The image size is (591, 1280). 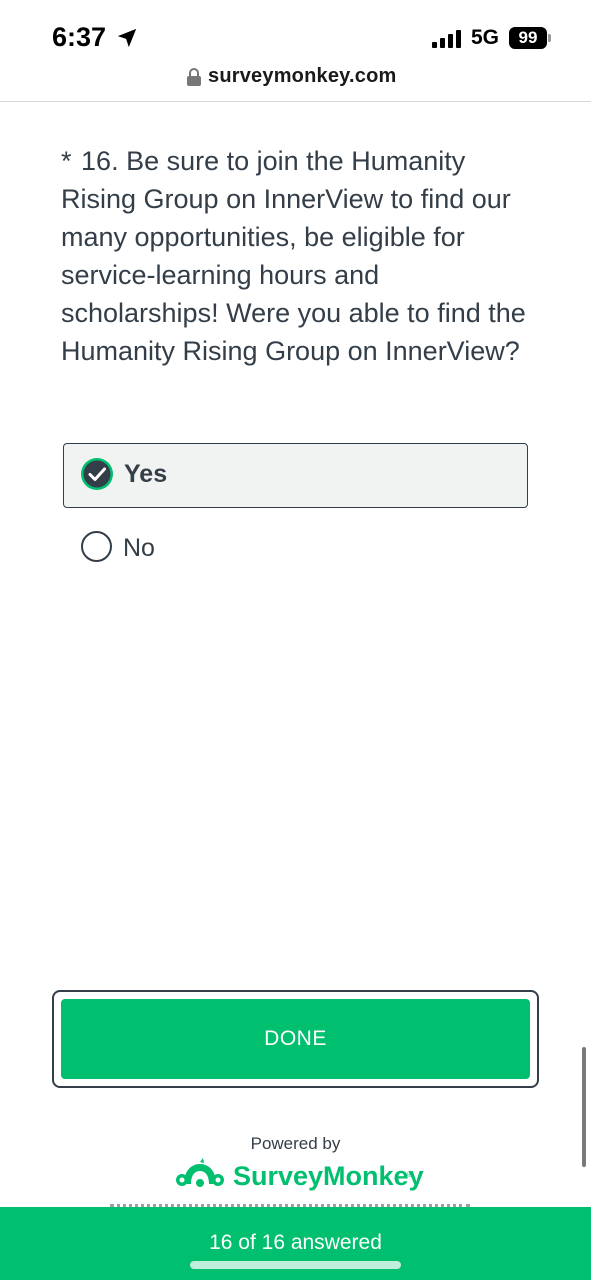 What do you see at coordinates (200, 1172) in the screenshot?
I see `surveymonkey-logo-icon` at bounding box center [200, 1172].